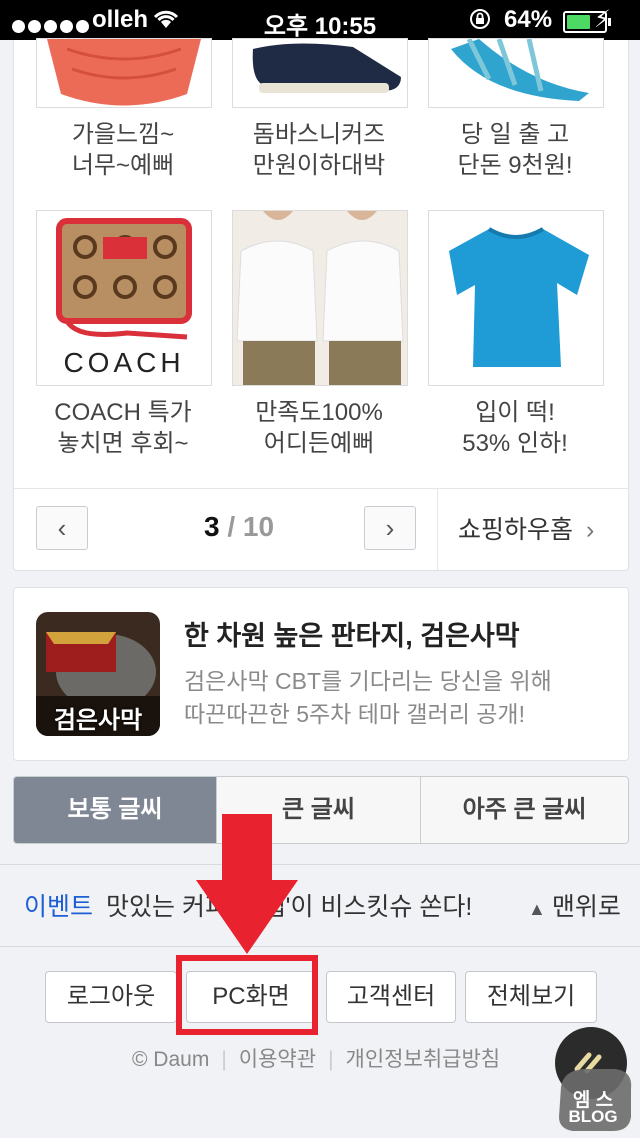 The height and width of the screenshot is (1138, 640). Describe the element at coordinates (247, 995) in the screenshot. I see `annotation-highlight-box` at that location.